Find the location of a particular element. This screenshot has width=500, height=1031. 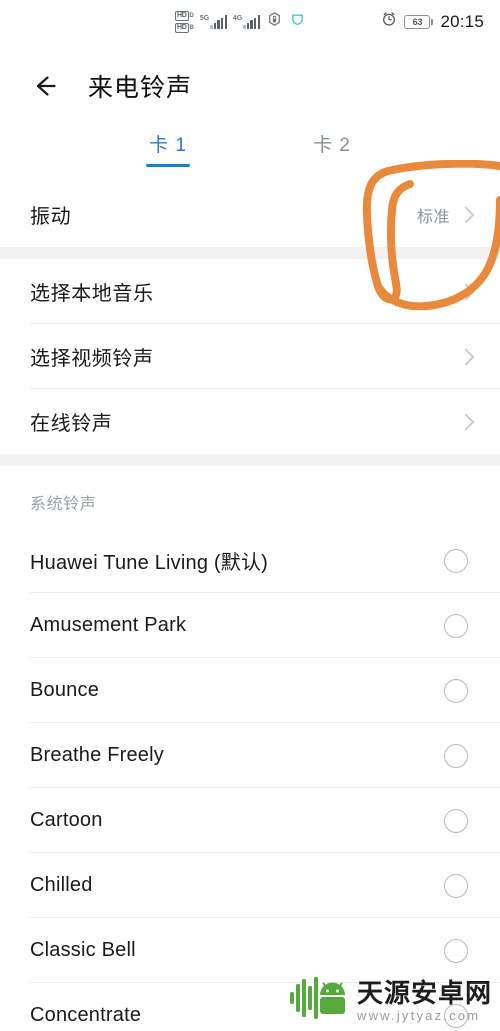

battery-level-label: 63 is located at coordinates (417, 21).